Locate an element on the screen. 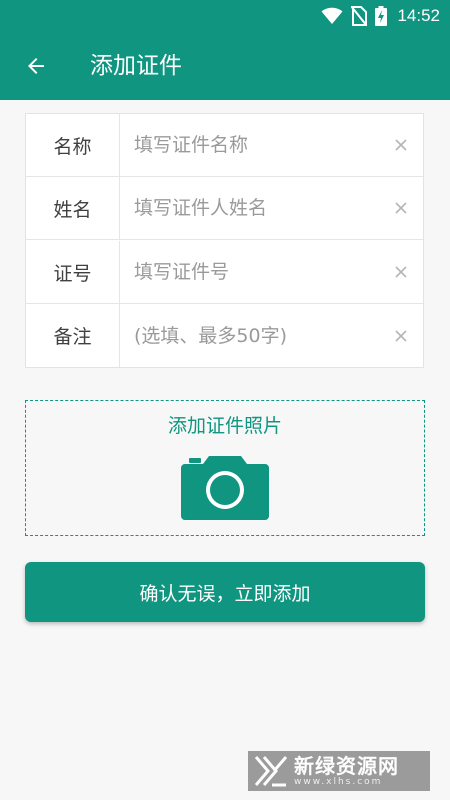 Image resolution: width=450 pixels, height=800 pixels. battery-charging-icon is located at coordinates (381, 16).